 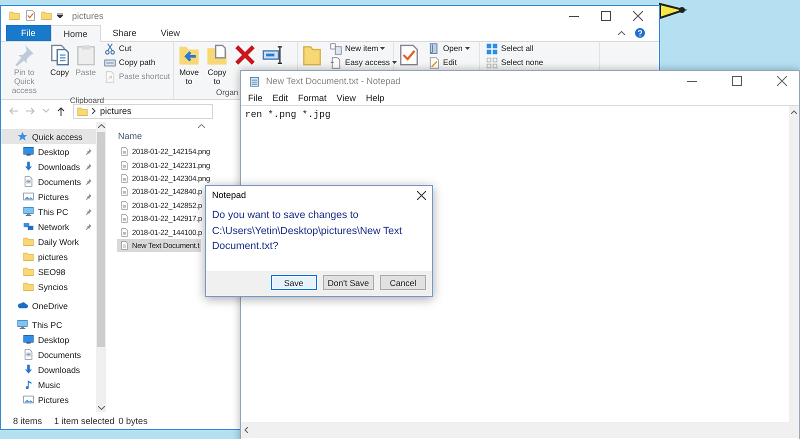 I want to click on ribbon-button: Cut, so click(x=136, y=48).